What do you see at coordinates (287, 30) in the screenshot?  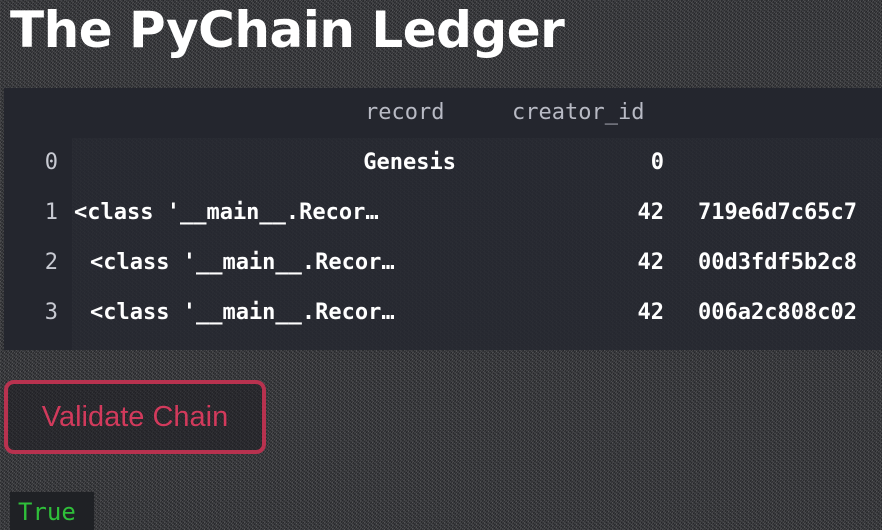 I see `page-title: The PyChain Ledger` at bounding box center [287, 30].